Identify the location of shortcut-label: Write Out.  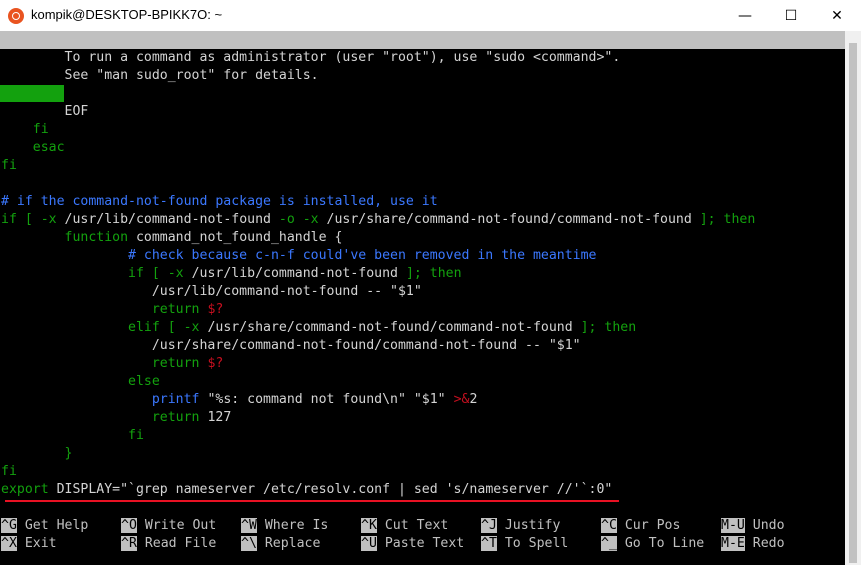
(176, 525).